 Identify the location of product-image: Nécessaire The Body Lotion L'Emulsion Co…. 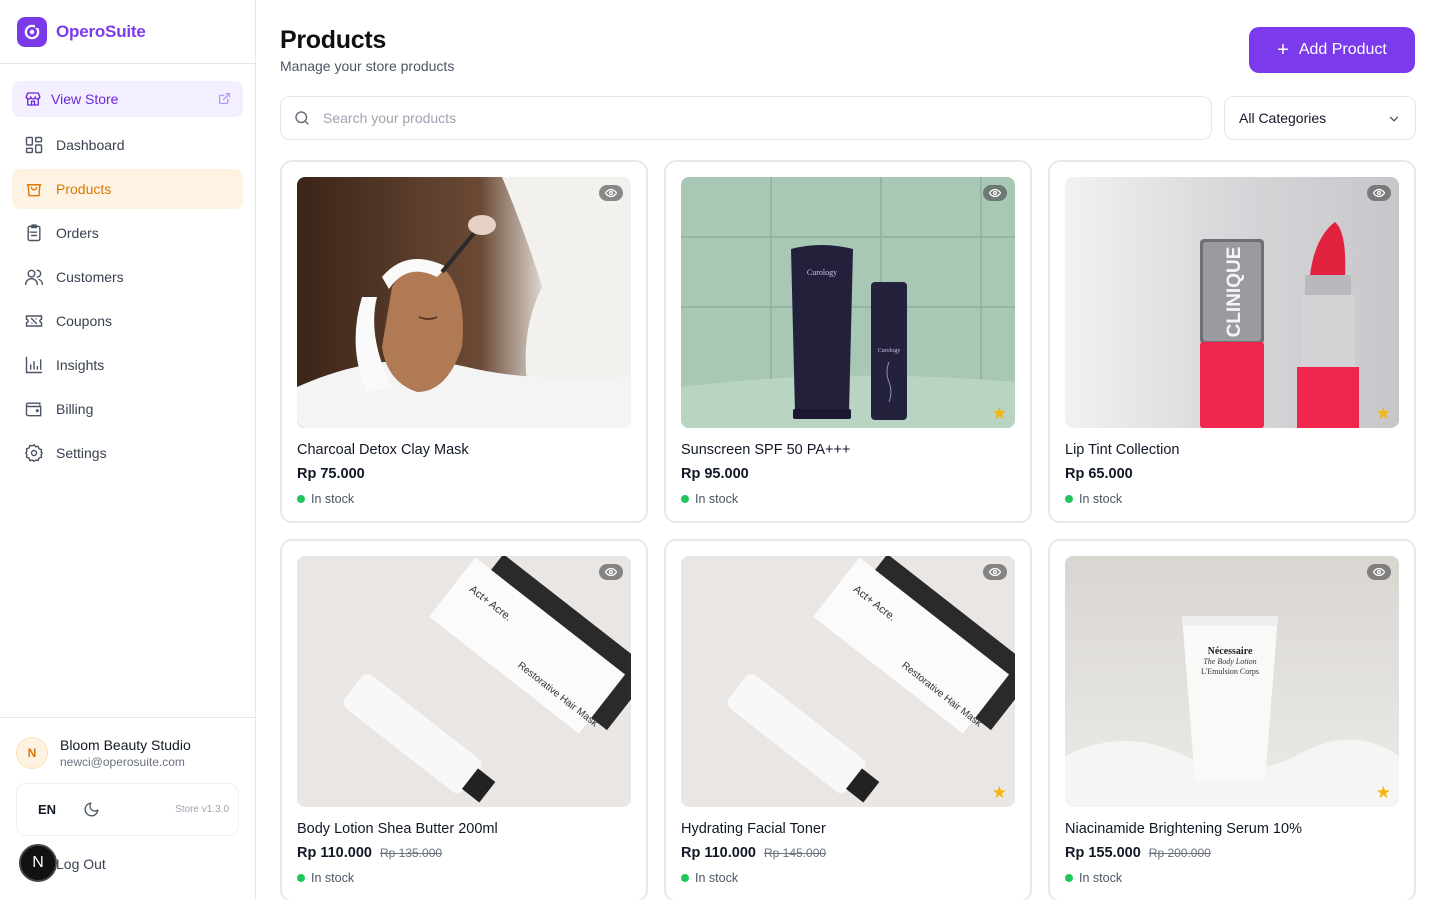
(1232, 681).